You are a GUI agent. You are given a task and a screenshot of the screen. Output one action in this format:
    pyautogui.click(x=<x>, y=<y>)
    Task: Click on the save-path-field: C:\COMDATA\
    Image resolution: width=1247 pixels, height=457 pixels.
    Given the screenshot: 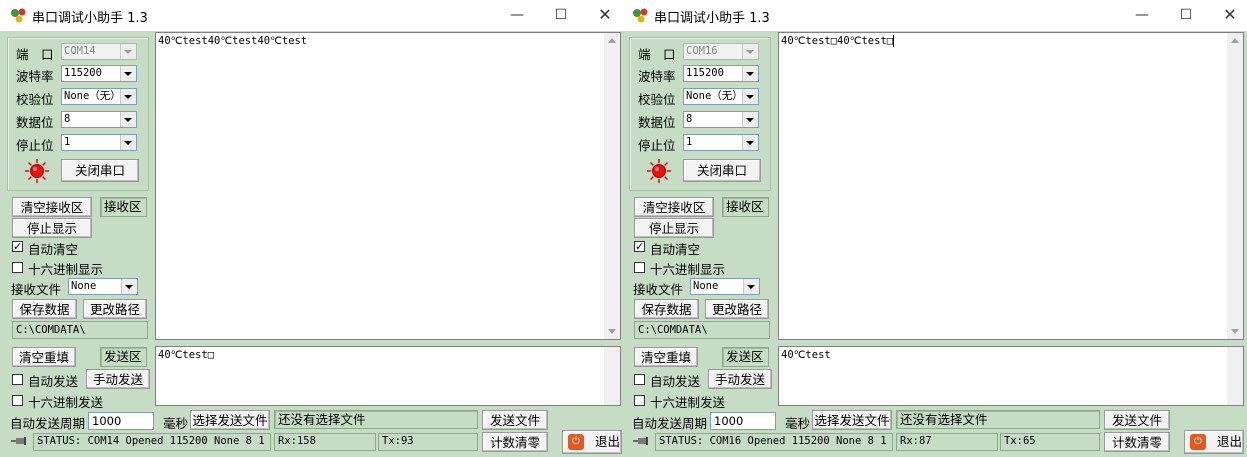 What is the action you would take?
    pyautogui.click(x=702, y=330)
    